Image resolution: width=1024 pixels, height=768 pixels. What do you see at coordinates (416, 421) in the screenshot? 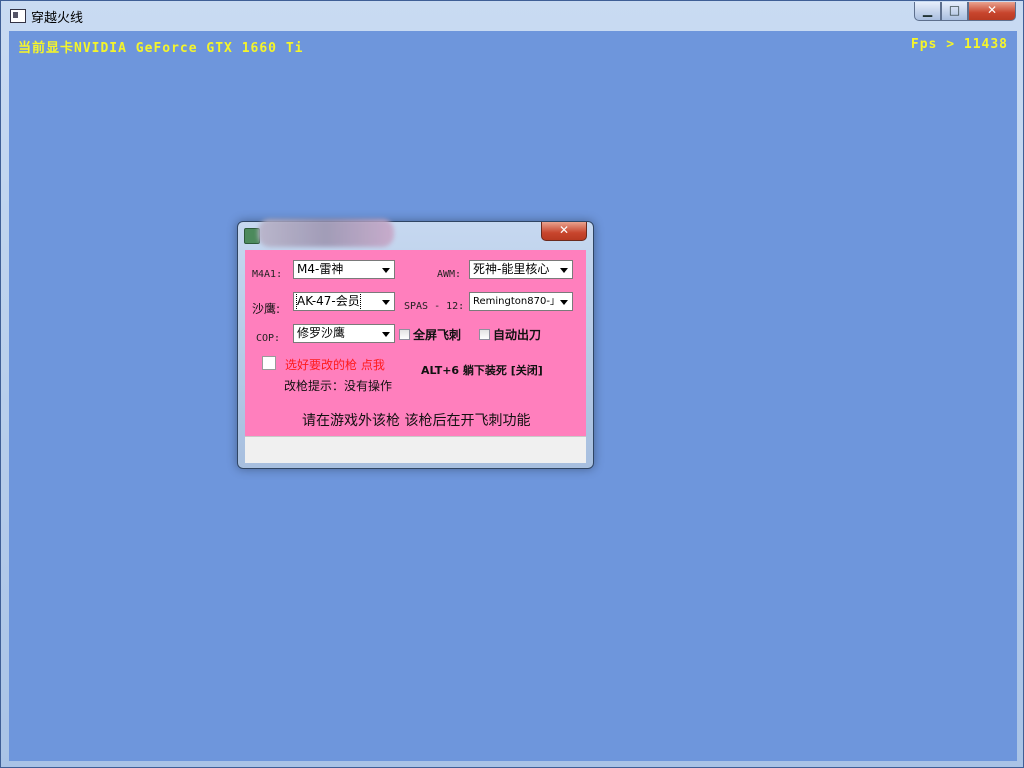
I see `notice-label: 请在游戏外该枪 该枪后在开飞刺功能` at bounding box center [416, 421].